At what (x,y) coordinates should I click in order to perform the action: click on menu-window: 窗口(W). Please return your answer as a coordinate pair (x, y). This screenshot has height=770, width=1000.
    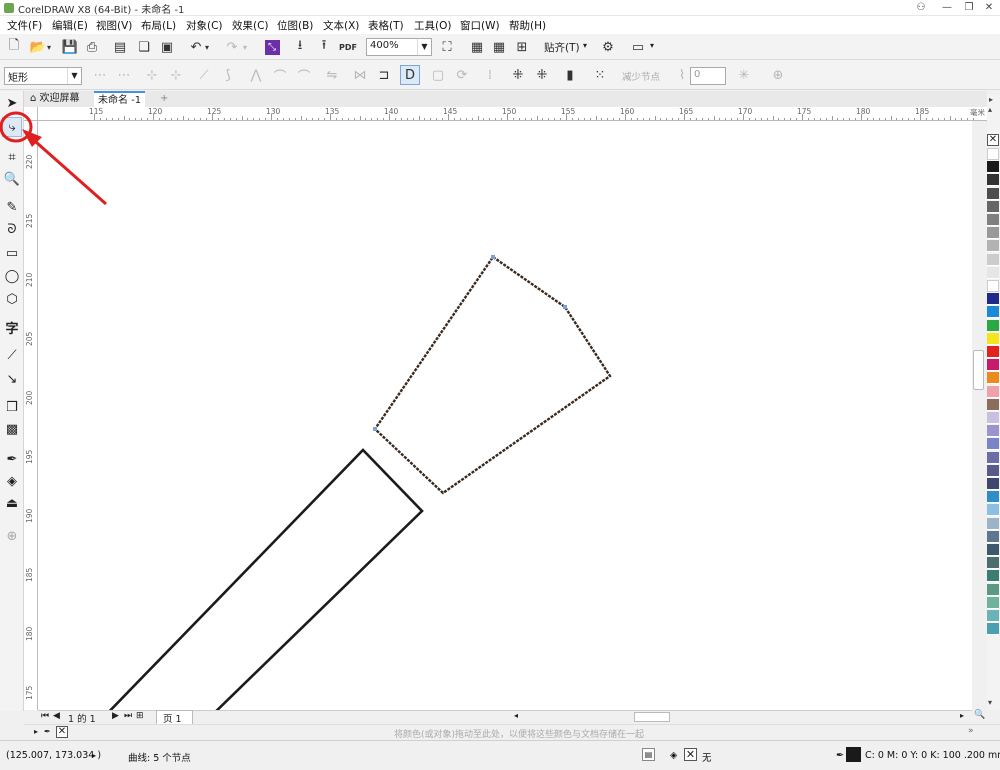
    Looking at the image, I should click on (480, 25).